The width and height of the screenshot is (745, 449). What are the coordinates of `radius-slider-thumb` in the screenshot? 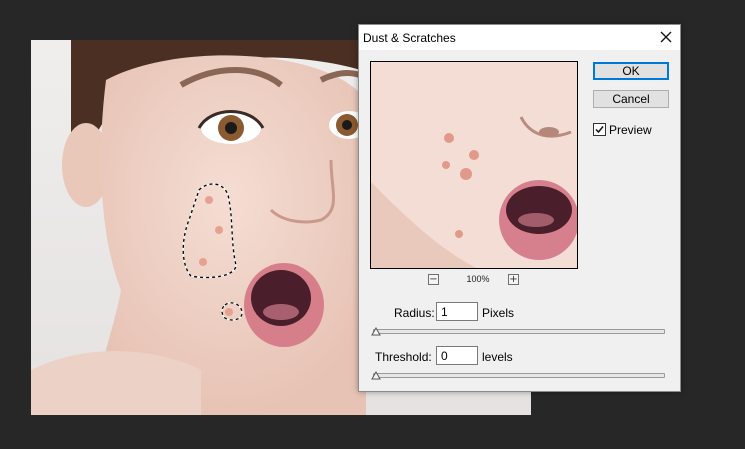 It's located at (376, 331).